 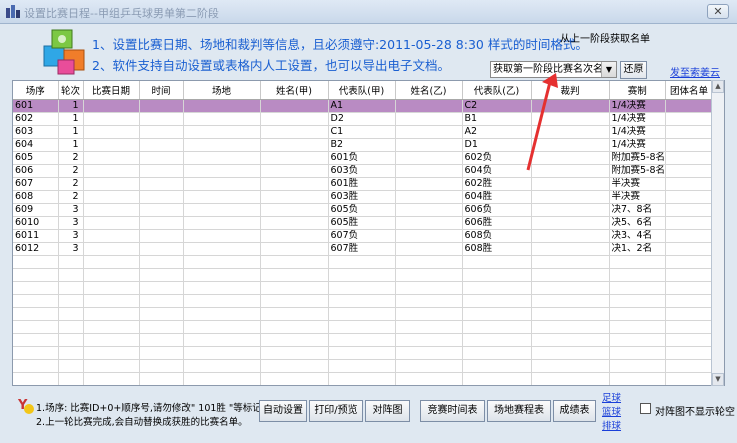 I want to click on table-row: 605 2 601负 602负 附加赛5-8名, so click(x=363, y=158).